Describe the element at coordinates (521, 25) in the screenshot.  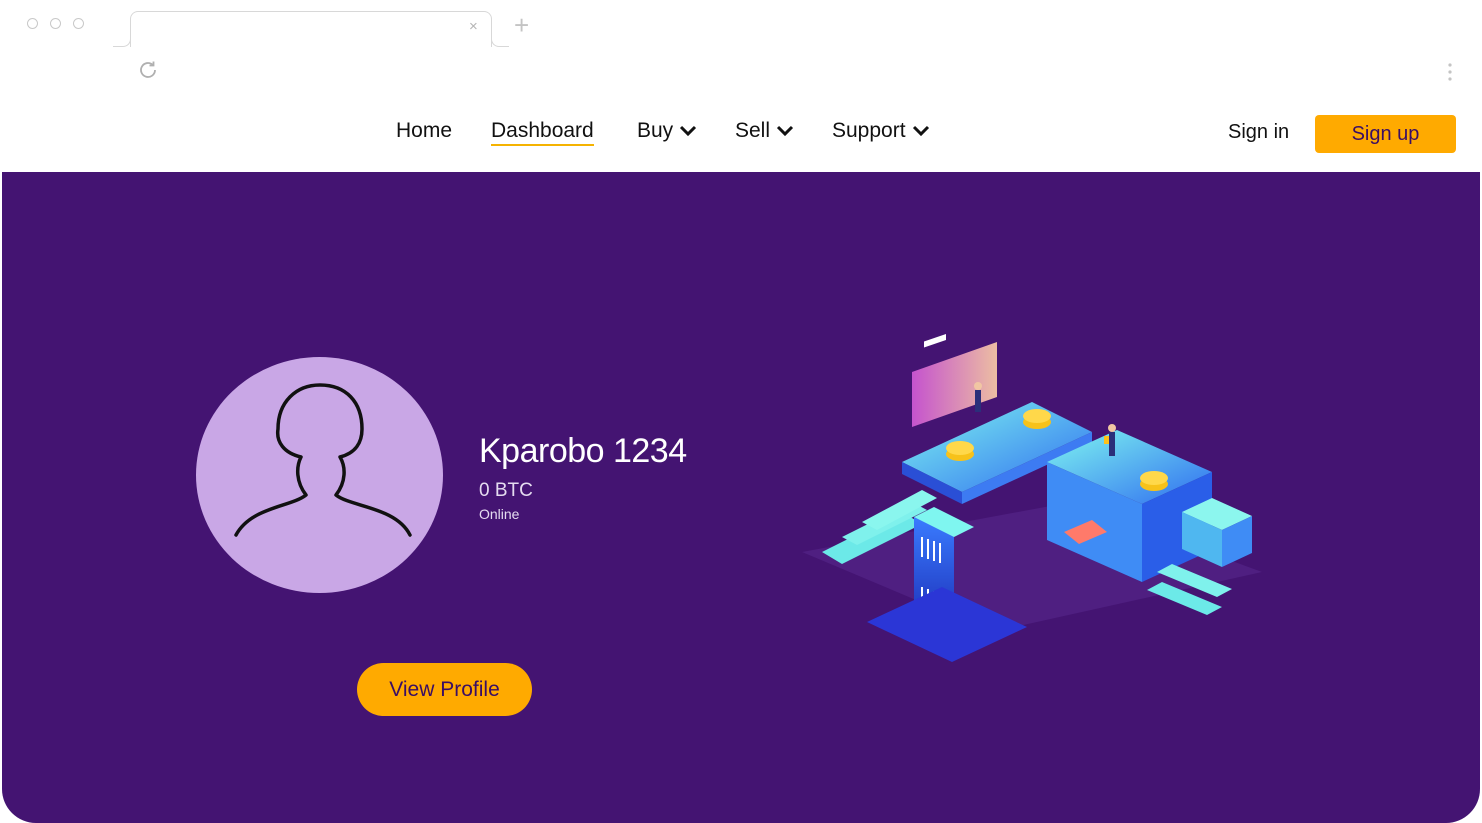
I see `new-tab-icon: +` at that location.